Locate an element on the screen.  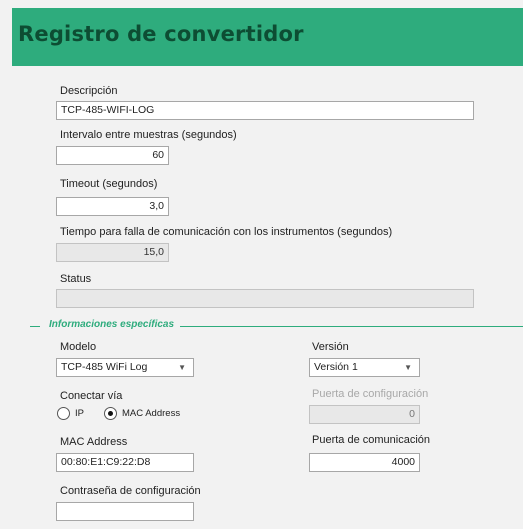
interval-label: Intervalo entre muestras (segundos) is located at coordinates (148, 135).